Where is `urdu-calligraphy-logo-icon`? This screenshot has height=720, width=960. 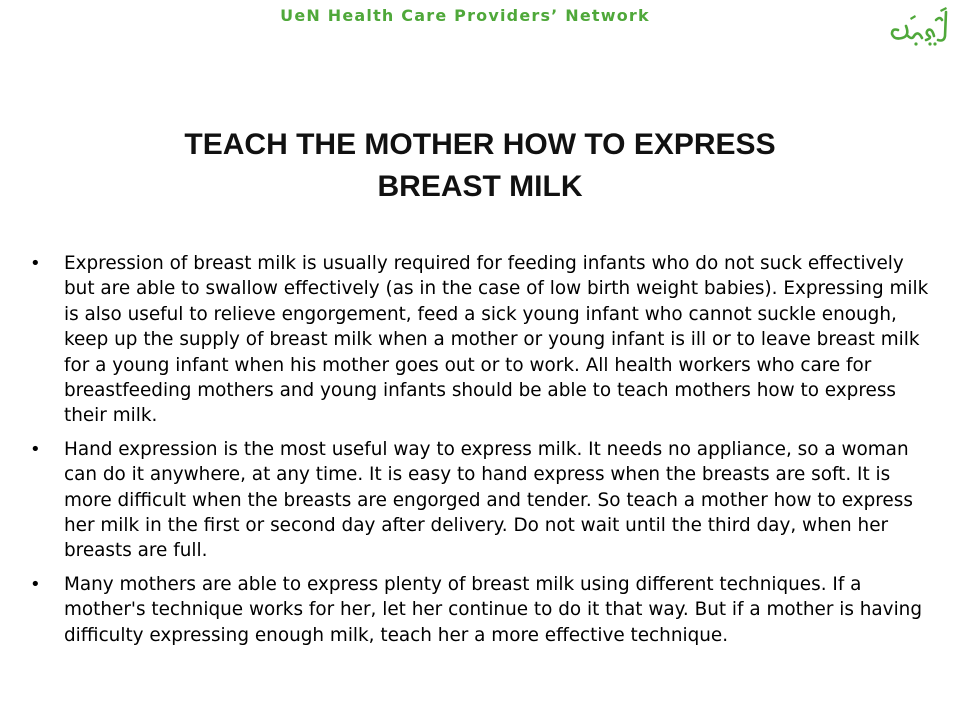 urdu-calligraphy-logo-icon is located at coordinates (919, 26).